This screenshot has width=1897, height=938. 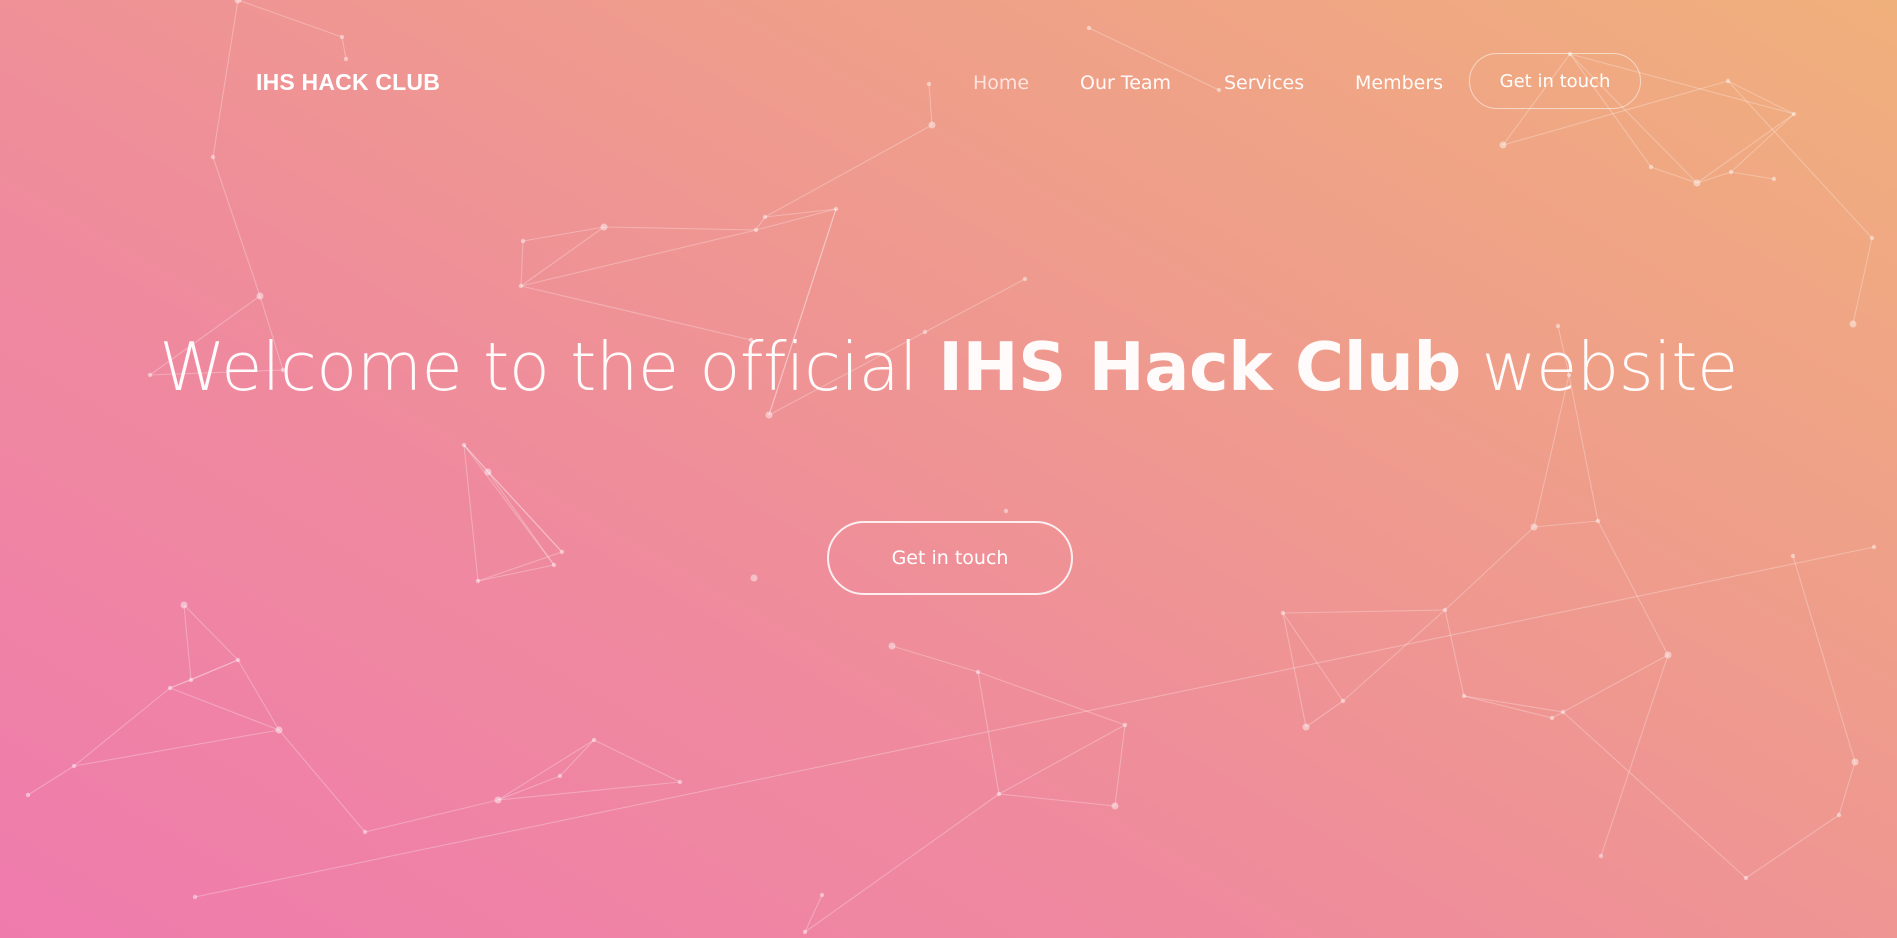 What do you see at coordinates (1599, 367) in the screenshot?
I see `hero-title-suffix: website` at bounding box center [1599, 367].